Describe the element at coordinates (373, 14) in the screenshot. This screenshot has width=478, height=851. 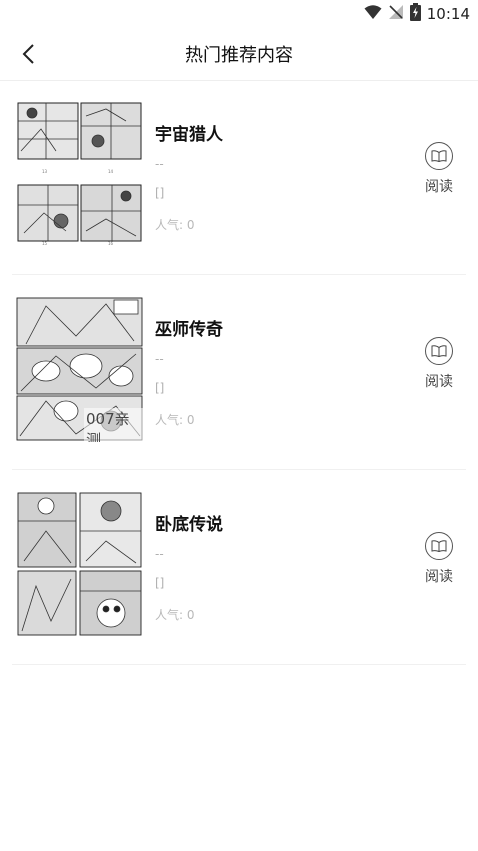
I see `wifi-icon` at that location.